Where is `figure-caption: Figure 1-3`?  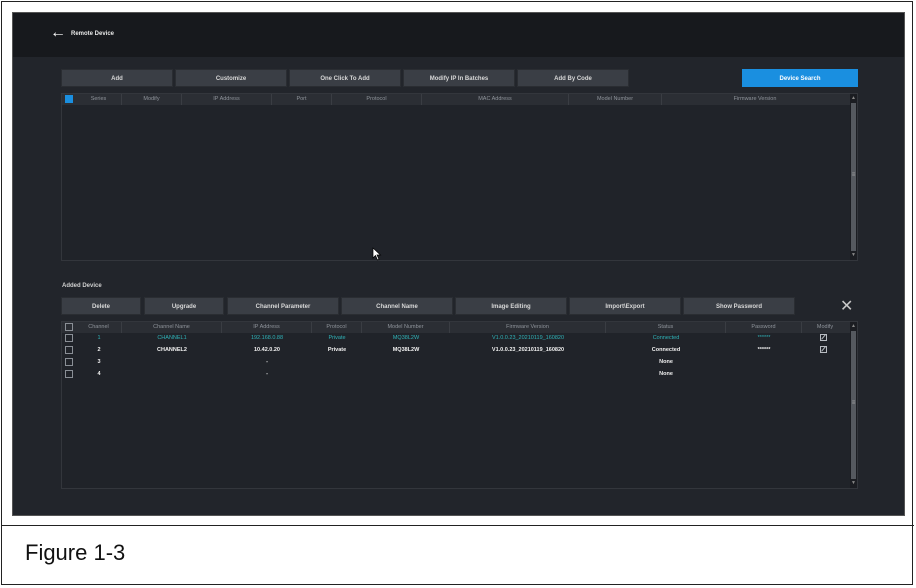 figure-caption: Figure 1-3 is located at coordinates (75, 552).